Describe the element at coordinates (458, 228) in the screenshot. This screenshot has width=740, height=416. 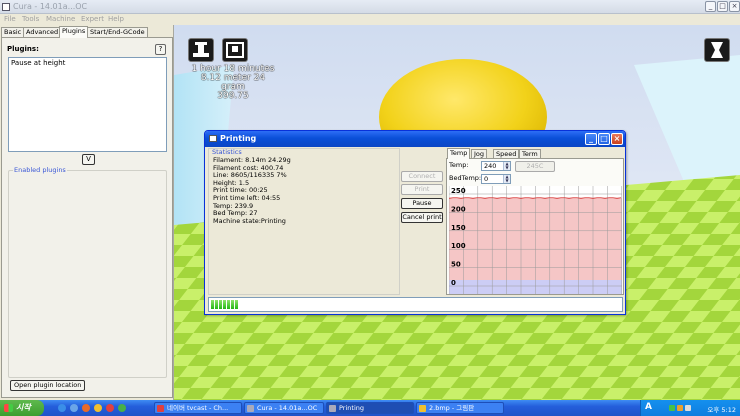
I see `y-tick-label: 150` at that location.